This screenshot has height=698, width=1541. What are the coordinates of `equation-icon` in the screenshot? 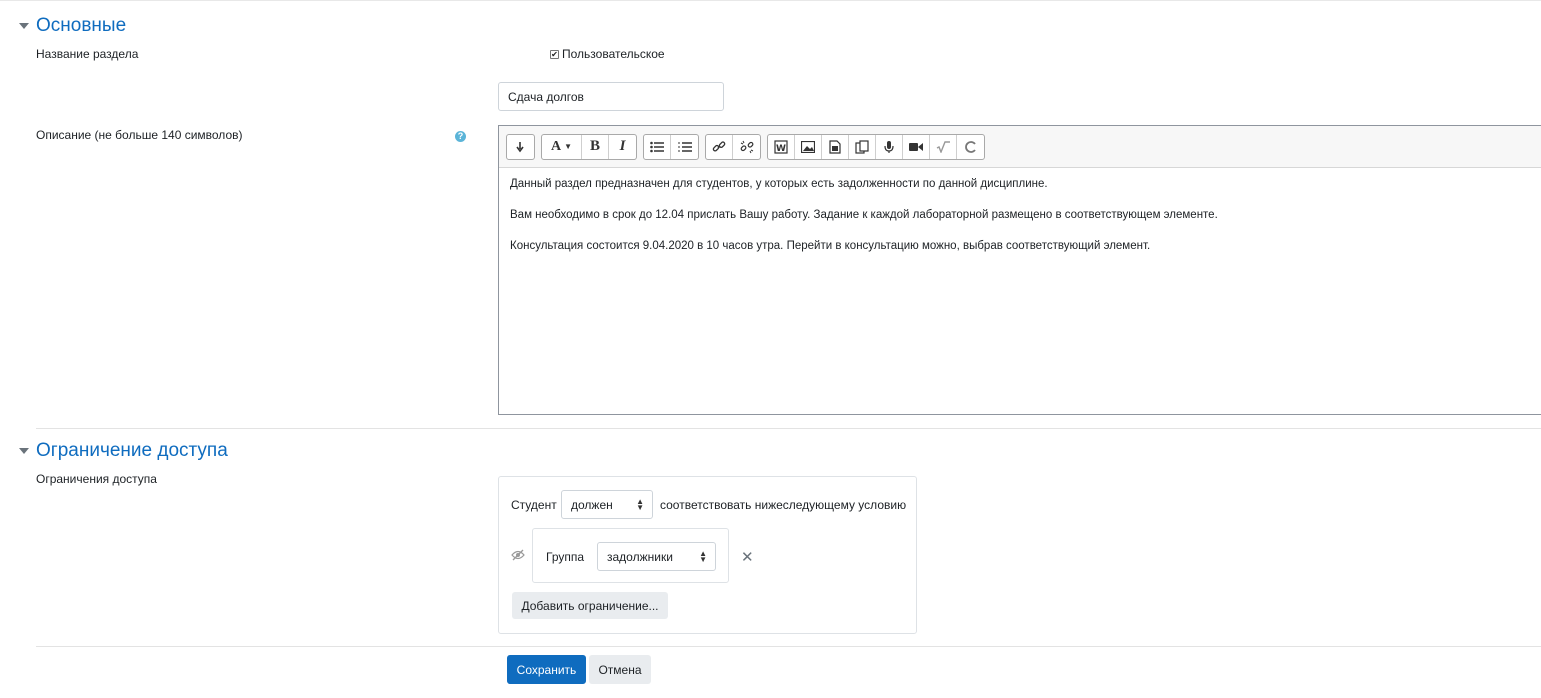 It's located at (943, 146).